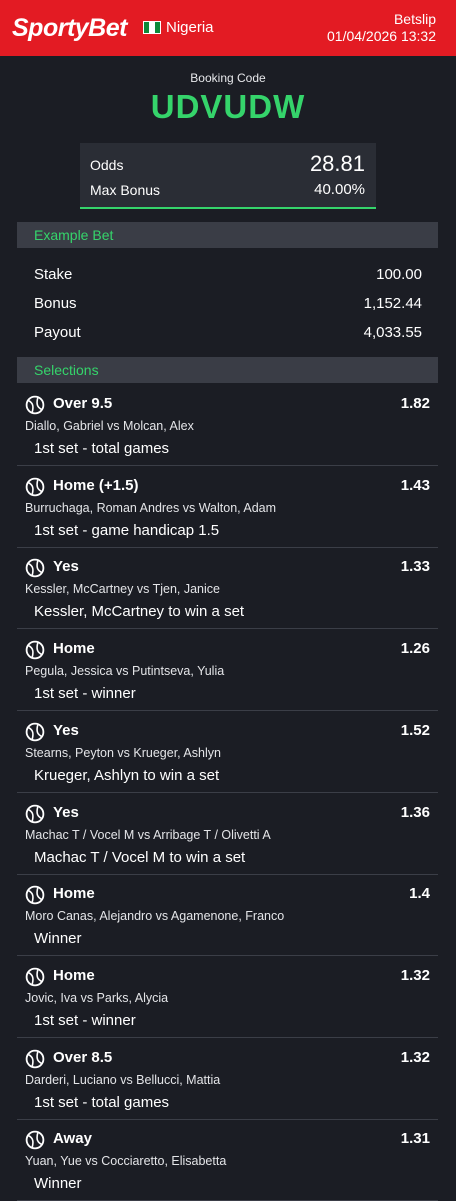 The height and width of the screenshot is (1201, 456). What do you see at coordinates (228, 303) in the screenshot?
I see `bonus-row: Bonus 1,152.44` at bounding box center [228, 303].